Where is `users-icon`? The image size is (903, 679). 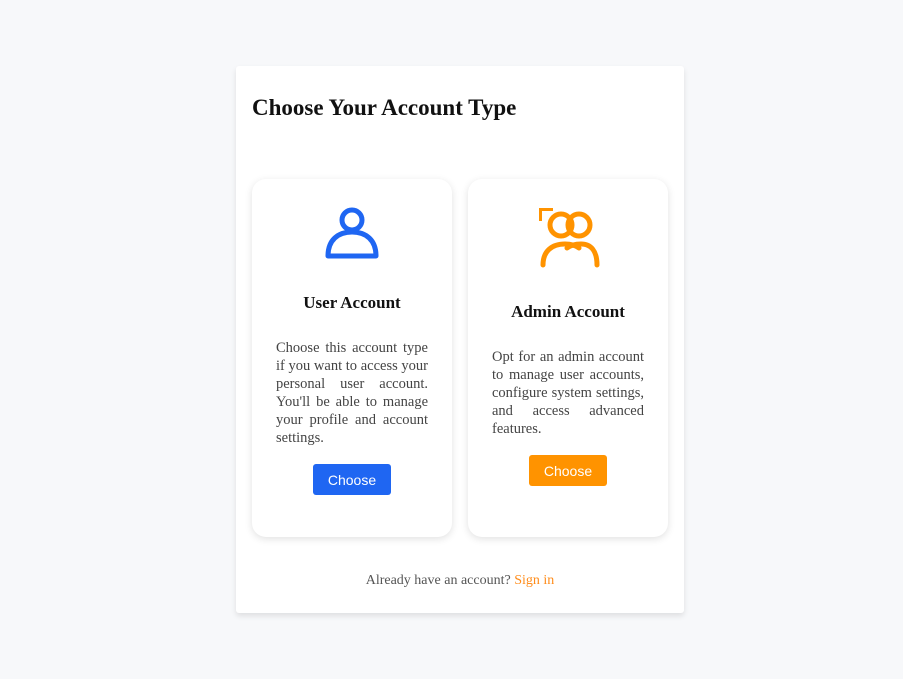
users-icon is located at coordinates (569, 238).